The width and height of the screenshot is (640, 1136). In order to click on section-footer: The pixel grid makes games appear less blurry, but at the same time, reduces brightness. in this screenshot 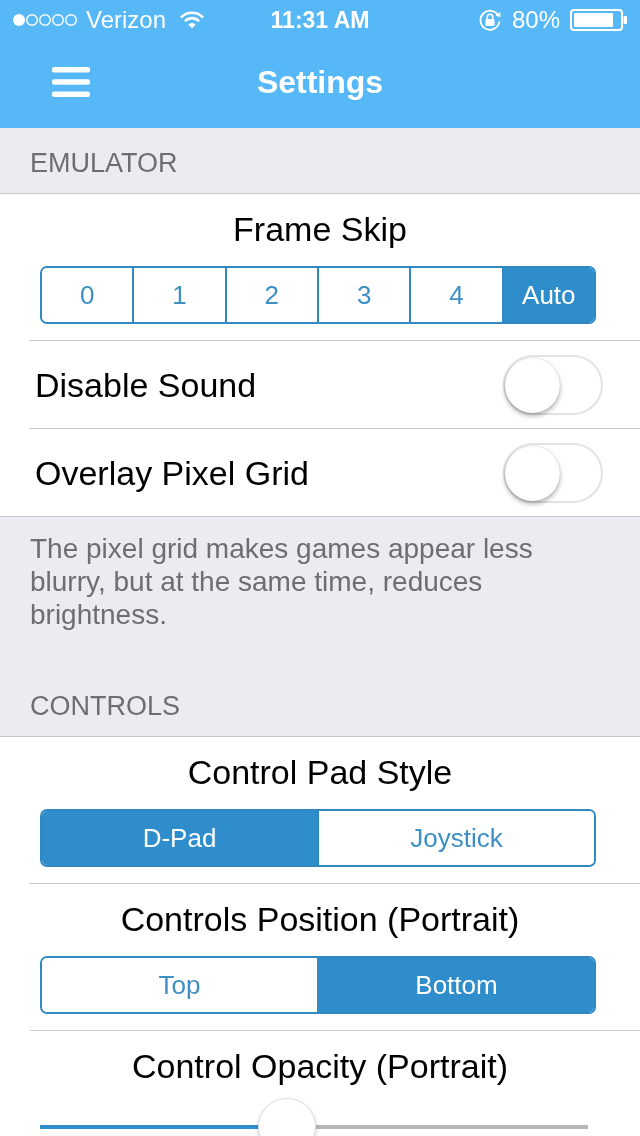, I will do `click(320, 594)`.